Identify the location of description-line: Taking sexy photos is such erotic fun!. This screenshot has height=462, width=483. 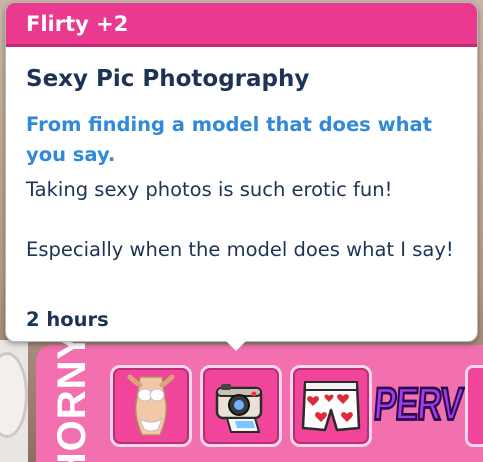
(209, 189).